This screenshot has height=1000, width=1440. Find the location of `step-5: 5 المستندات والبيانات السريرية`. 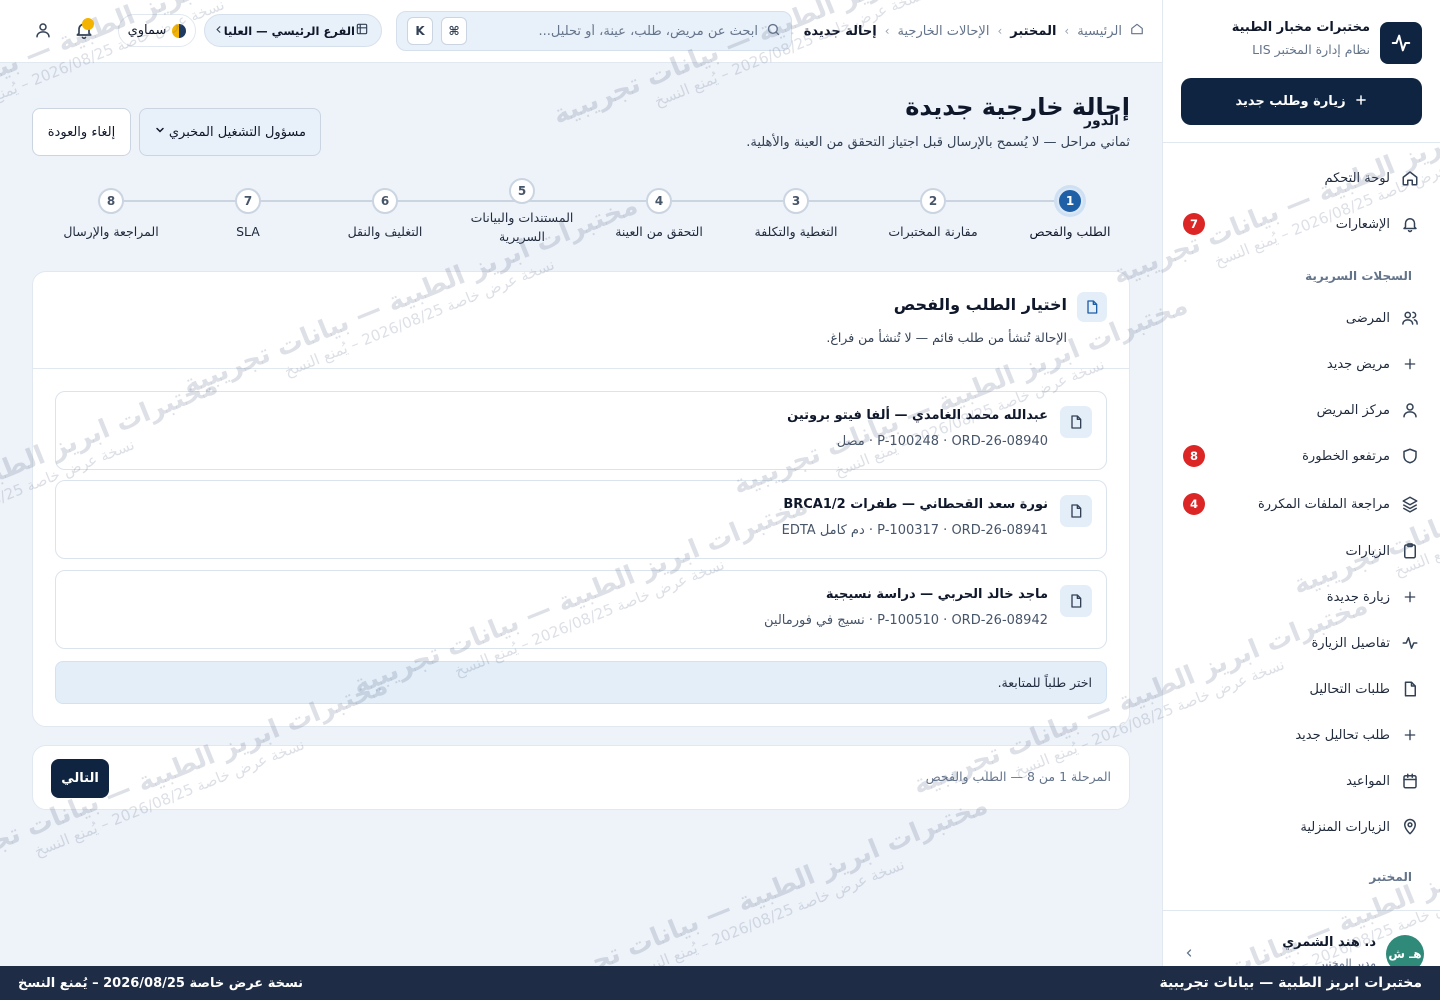

step-5: 5 المستندات والبيانات السريرية is located at coordinates (522, 212).